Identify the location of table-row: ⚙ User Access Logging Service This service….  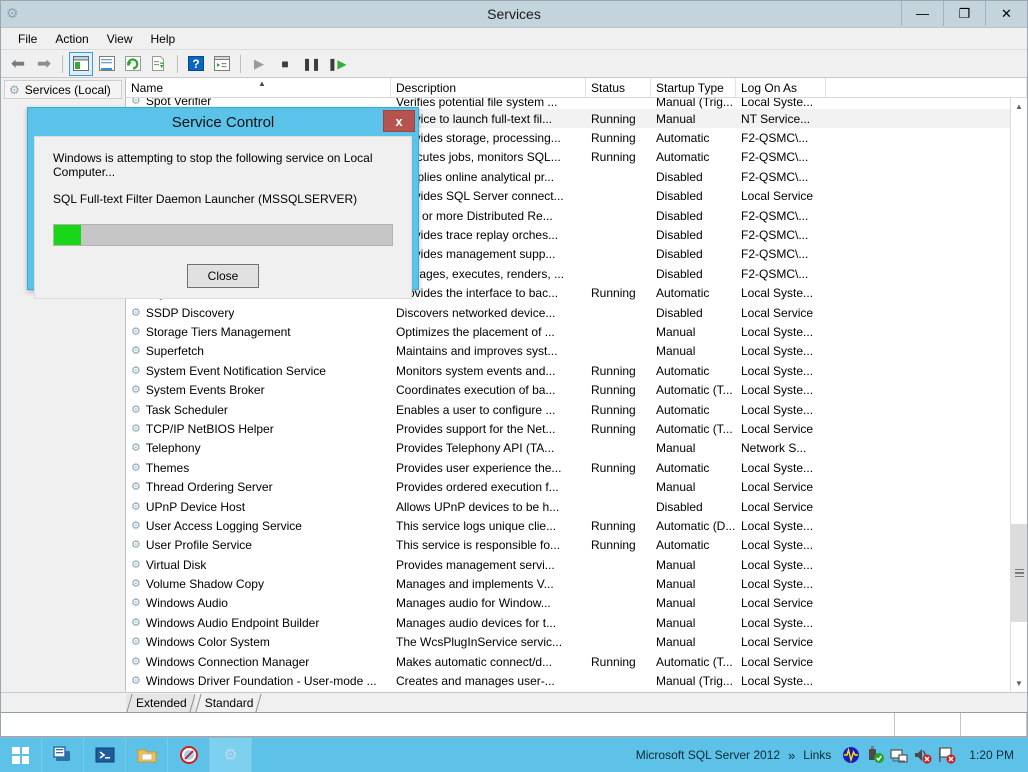
(568, 525).